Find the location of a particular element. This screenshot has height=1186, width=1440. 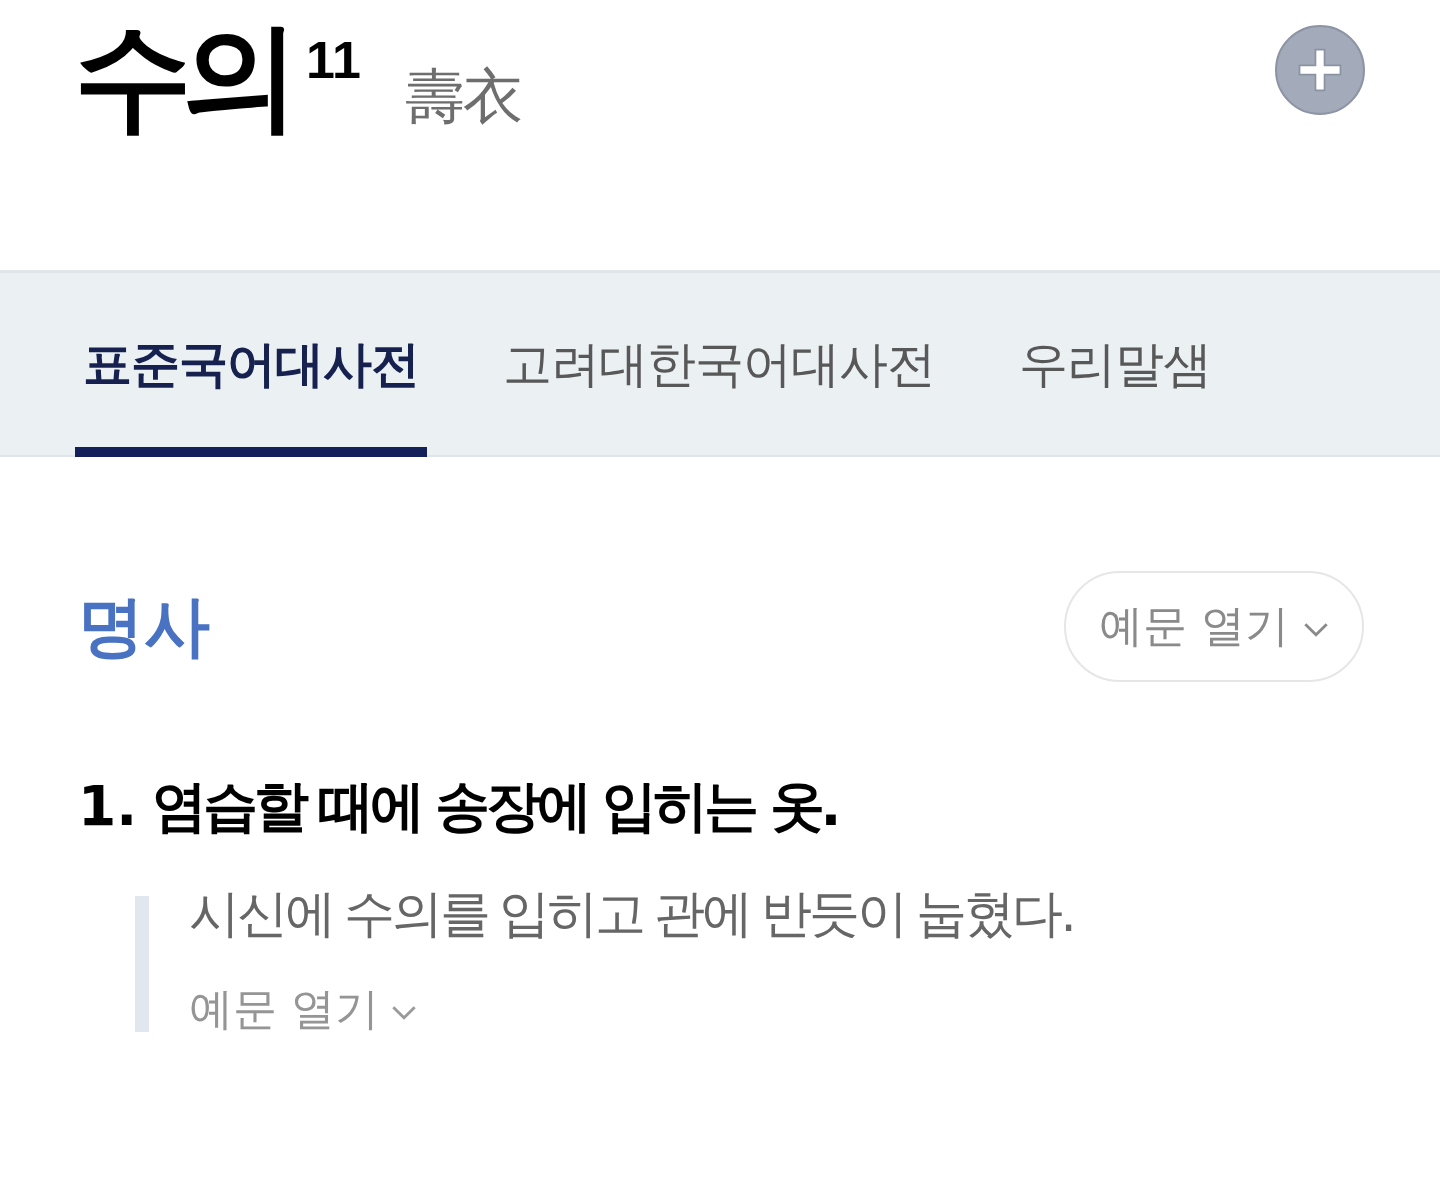

definition-number: 1. is located at coordinates (108, 806).